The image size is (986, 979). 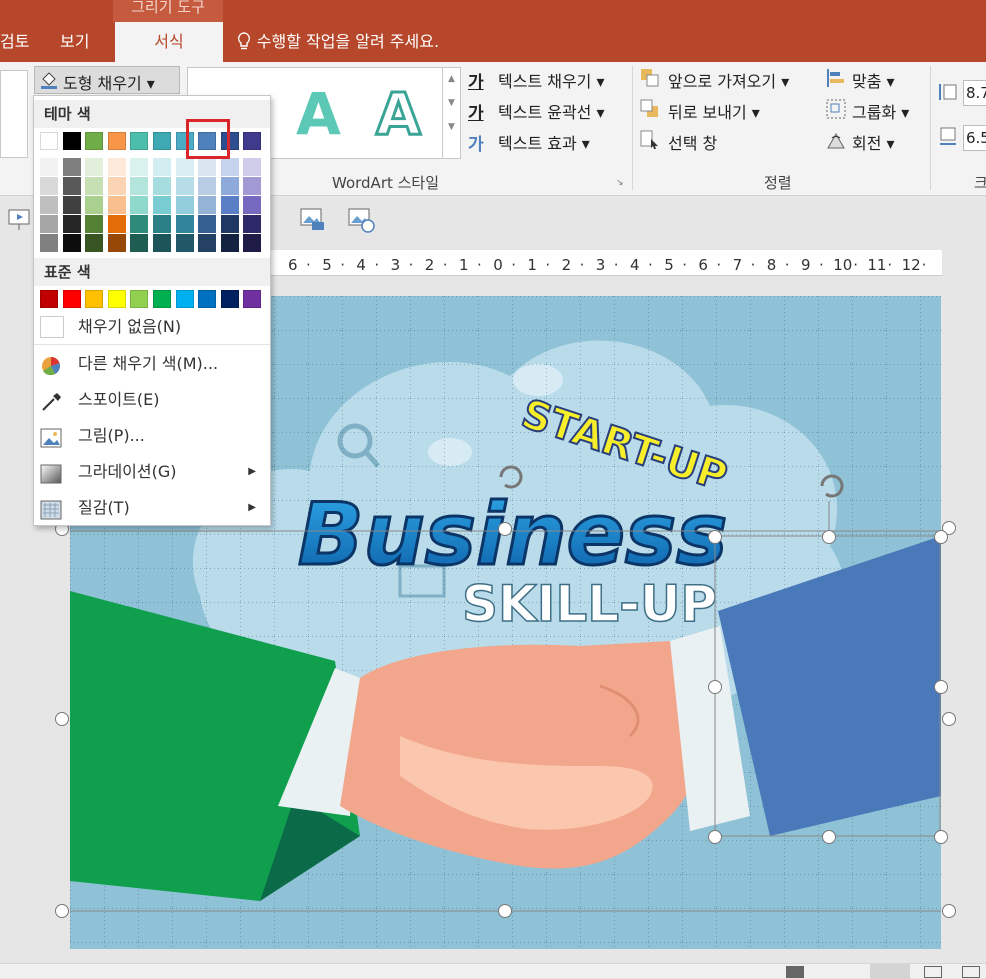 I want to click on wordart-gallery-scroll: ▲ ▼ ▼, so click(x=452, y=113).